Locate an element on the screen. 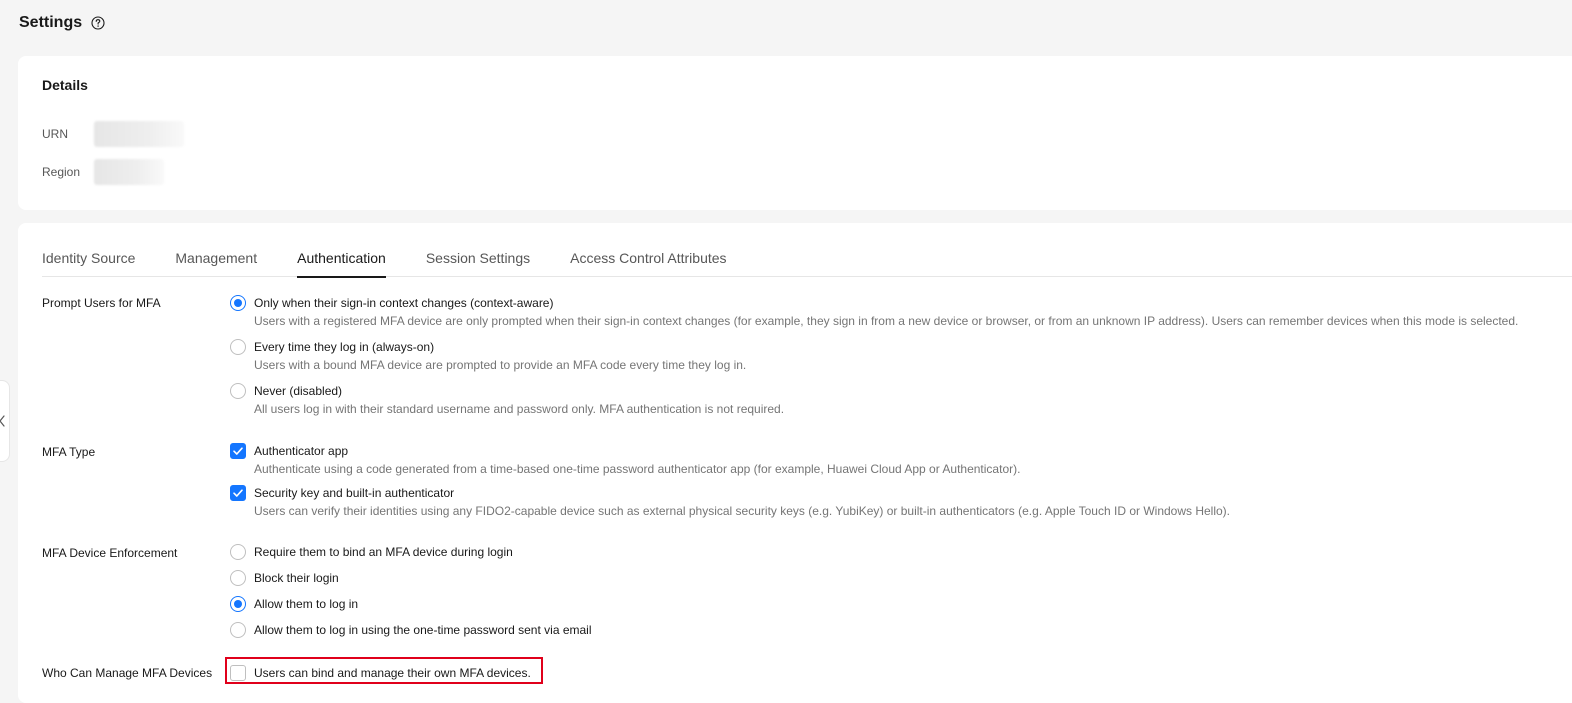  region-value-redacted is located at coordinates (129, 172).